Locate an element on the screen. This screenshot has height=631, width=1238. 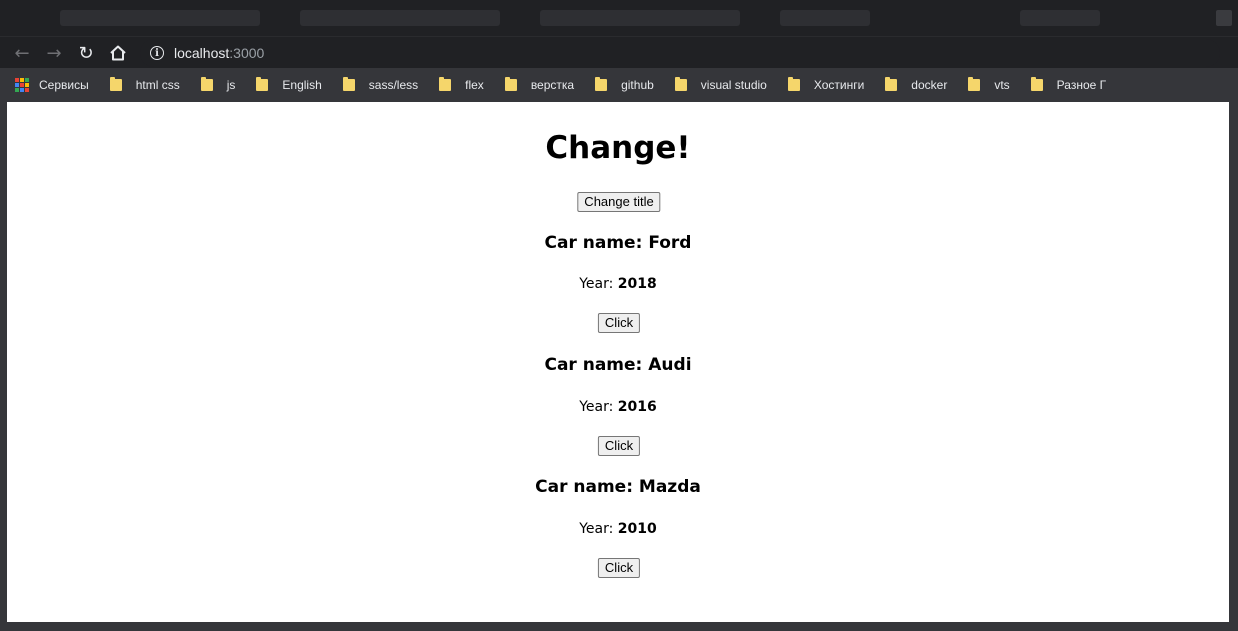
car-year-value: 2010 is located at coordinates (637, 529).